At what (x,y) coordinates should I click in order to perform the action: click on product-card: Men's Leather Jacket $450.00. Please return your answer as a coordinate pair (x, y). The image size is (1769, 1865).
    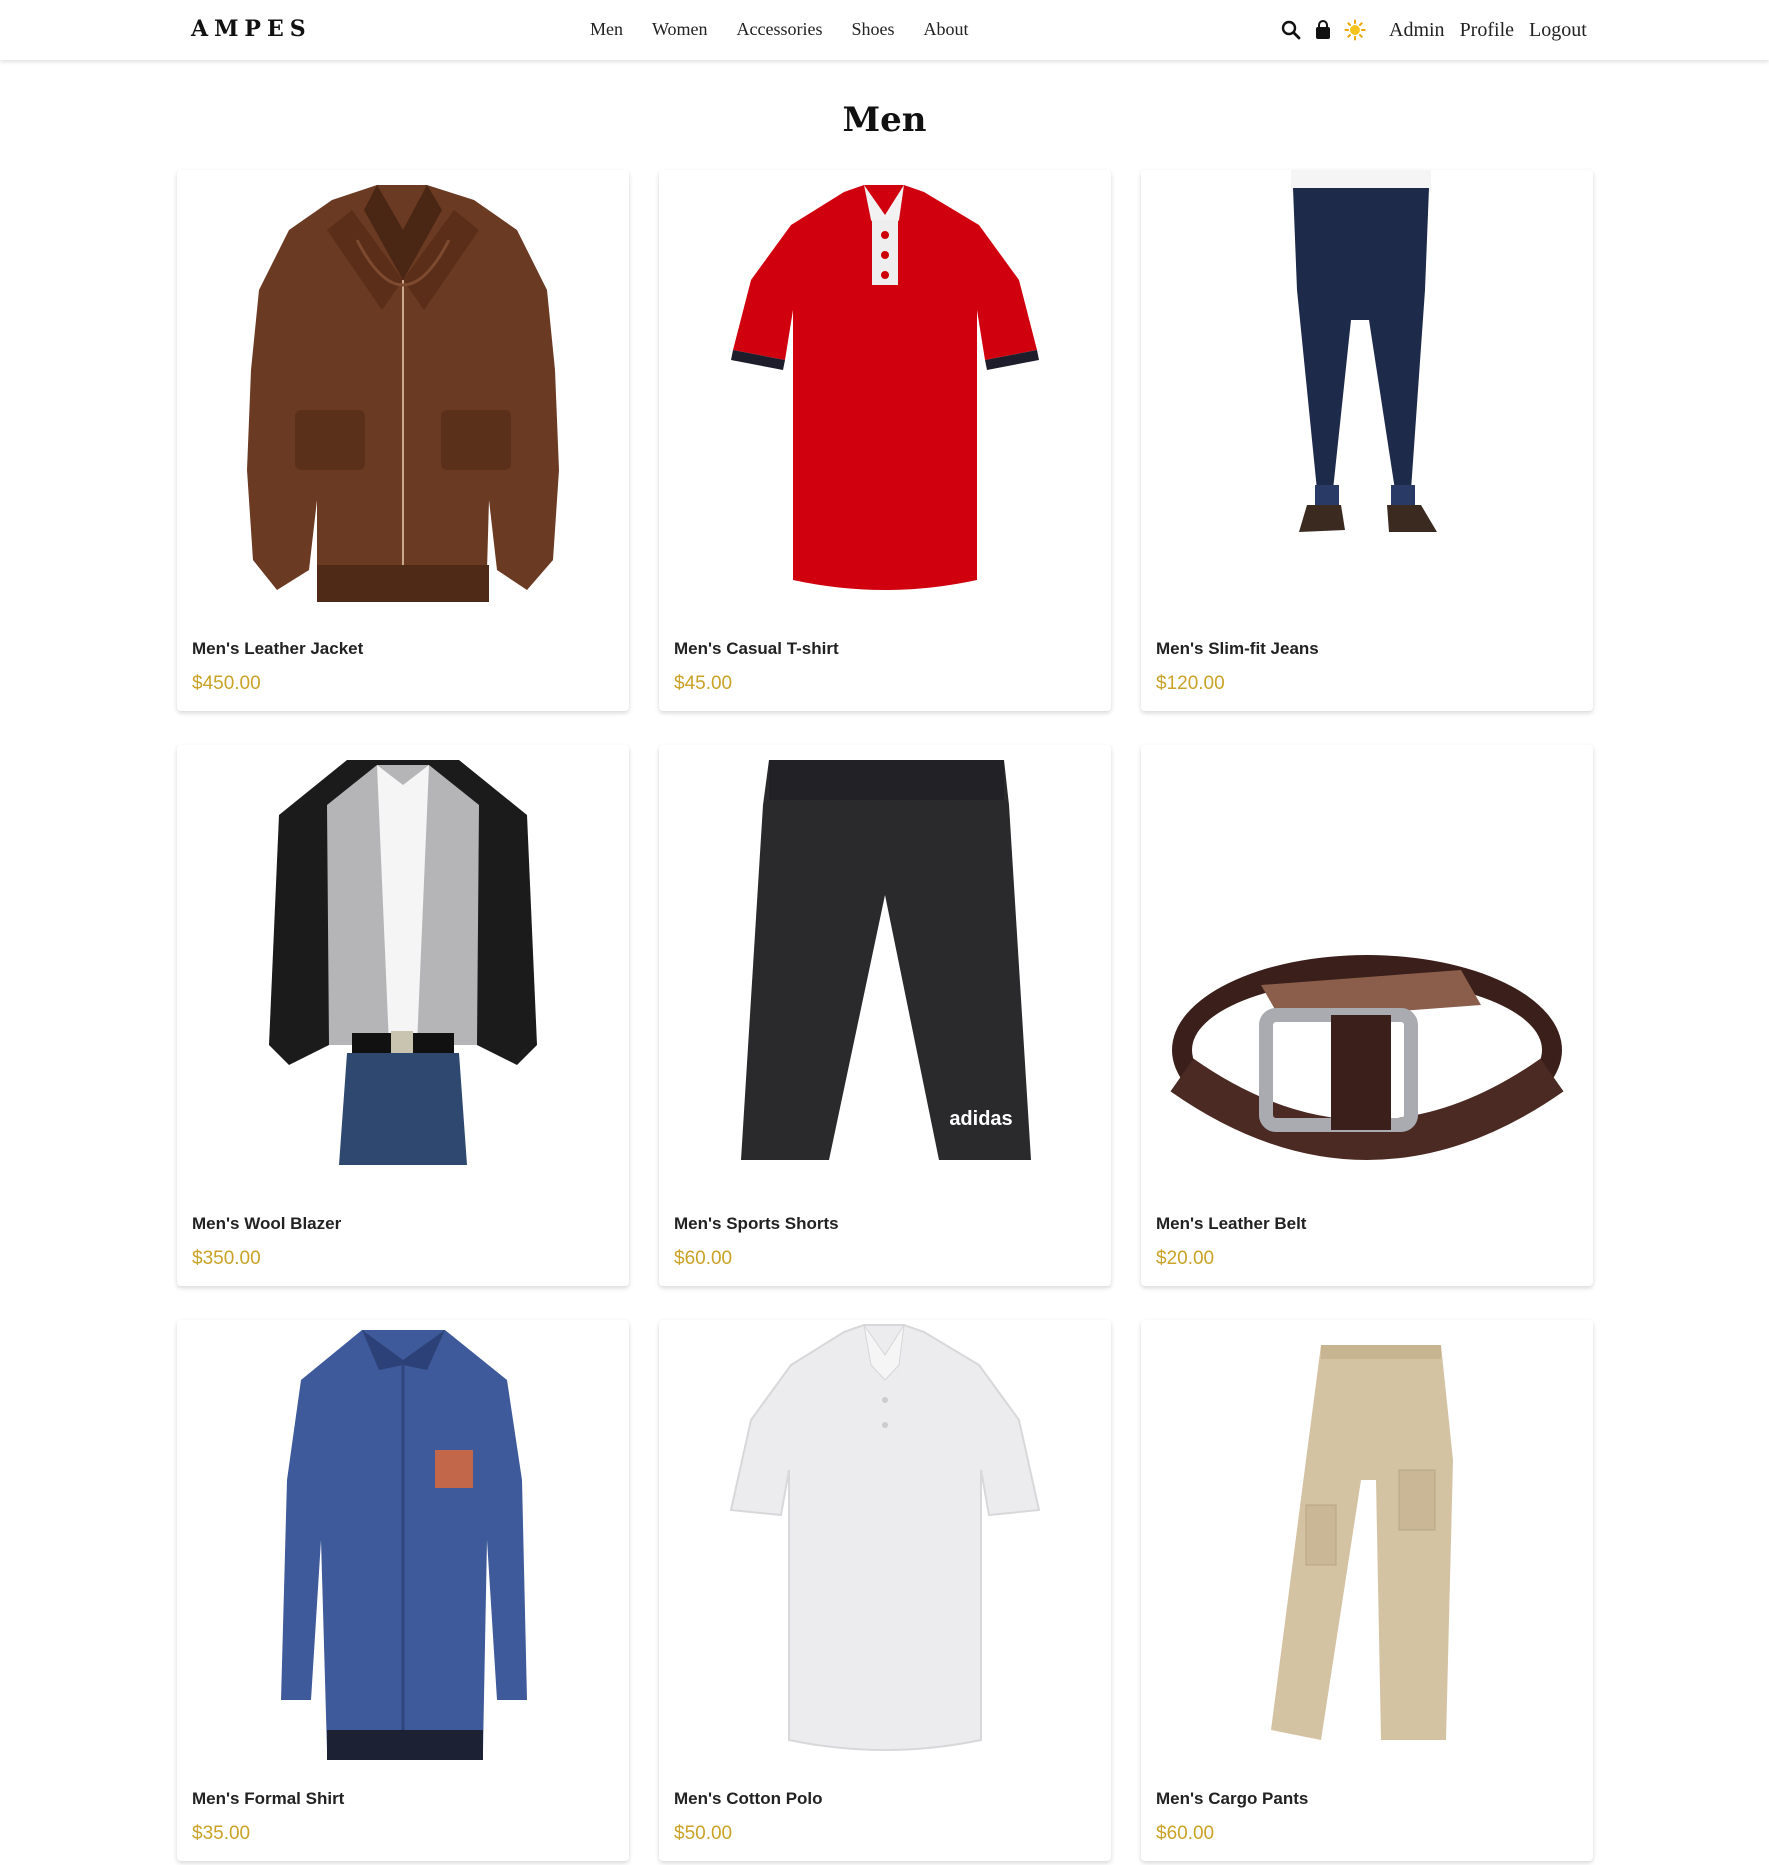
    Looking at the image, I should click on (403, 440).